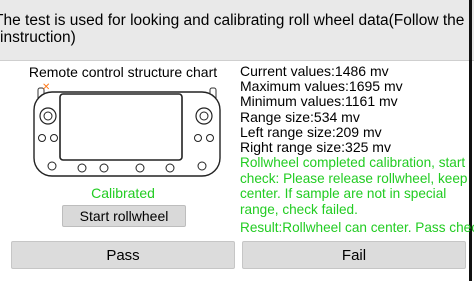 The image size is (474, 281). I want to click on result-message: Result:Rollwheel can center. Pass check, so click(357, 227).